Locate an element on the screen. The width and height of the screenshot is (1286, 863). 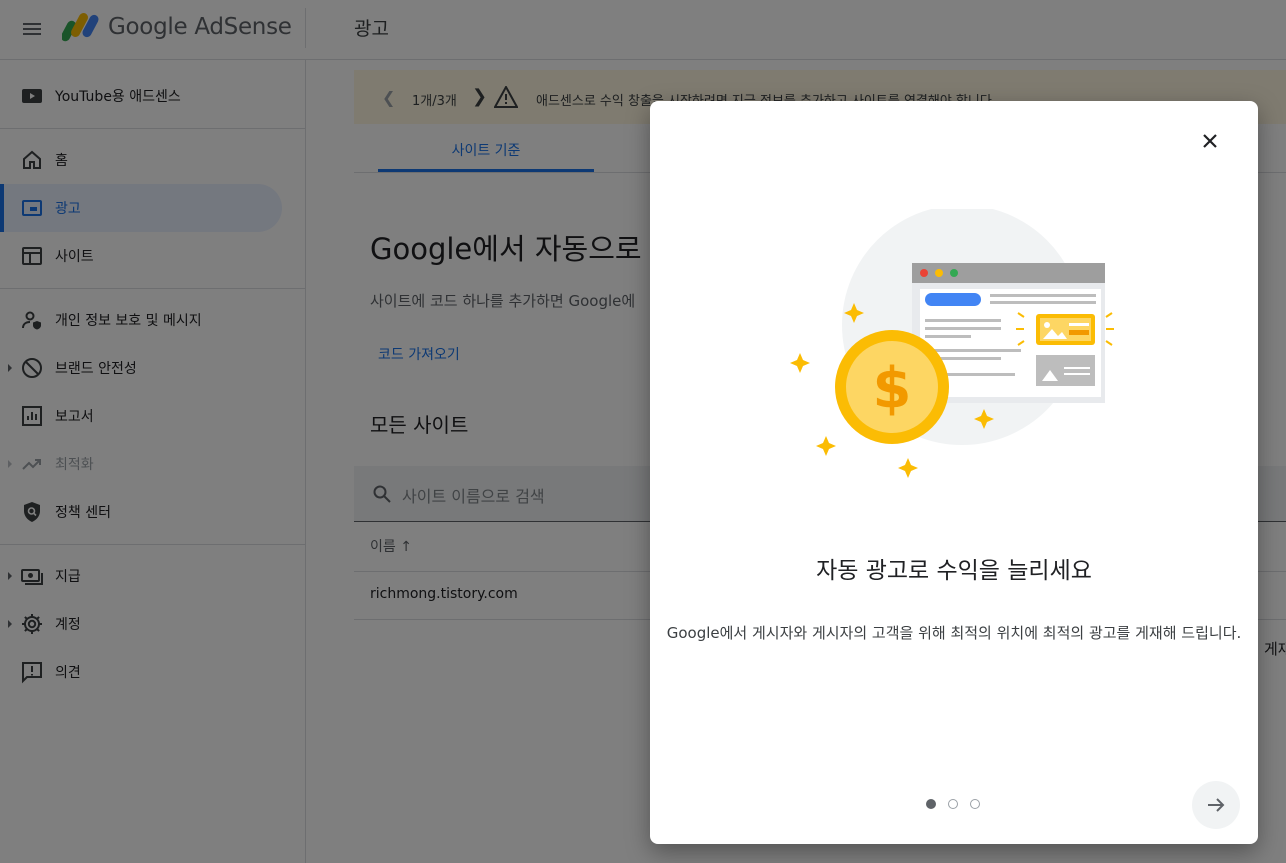
close-icon is located at coordinates (1210, 141).